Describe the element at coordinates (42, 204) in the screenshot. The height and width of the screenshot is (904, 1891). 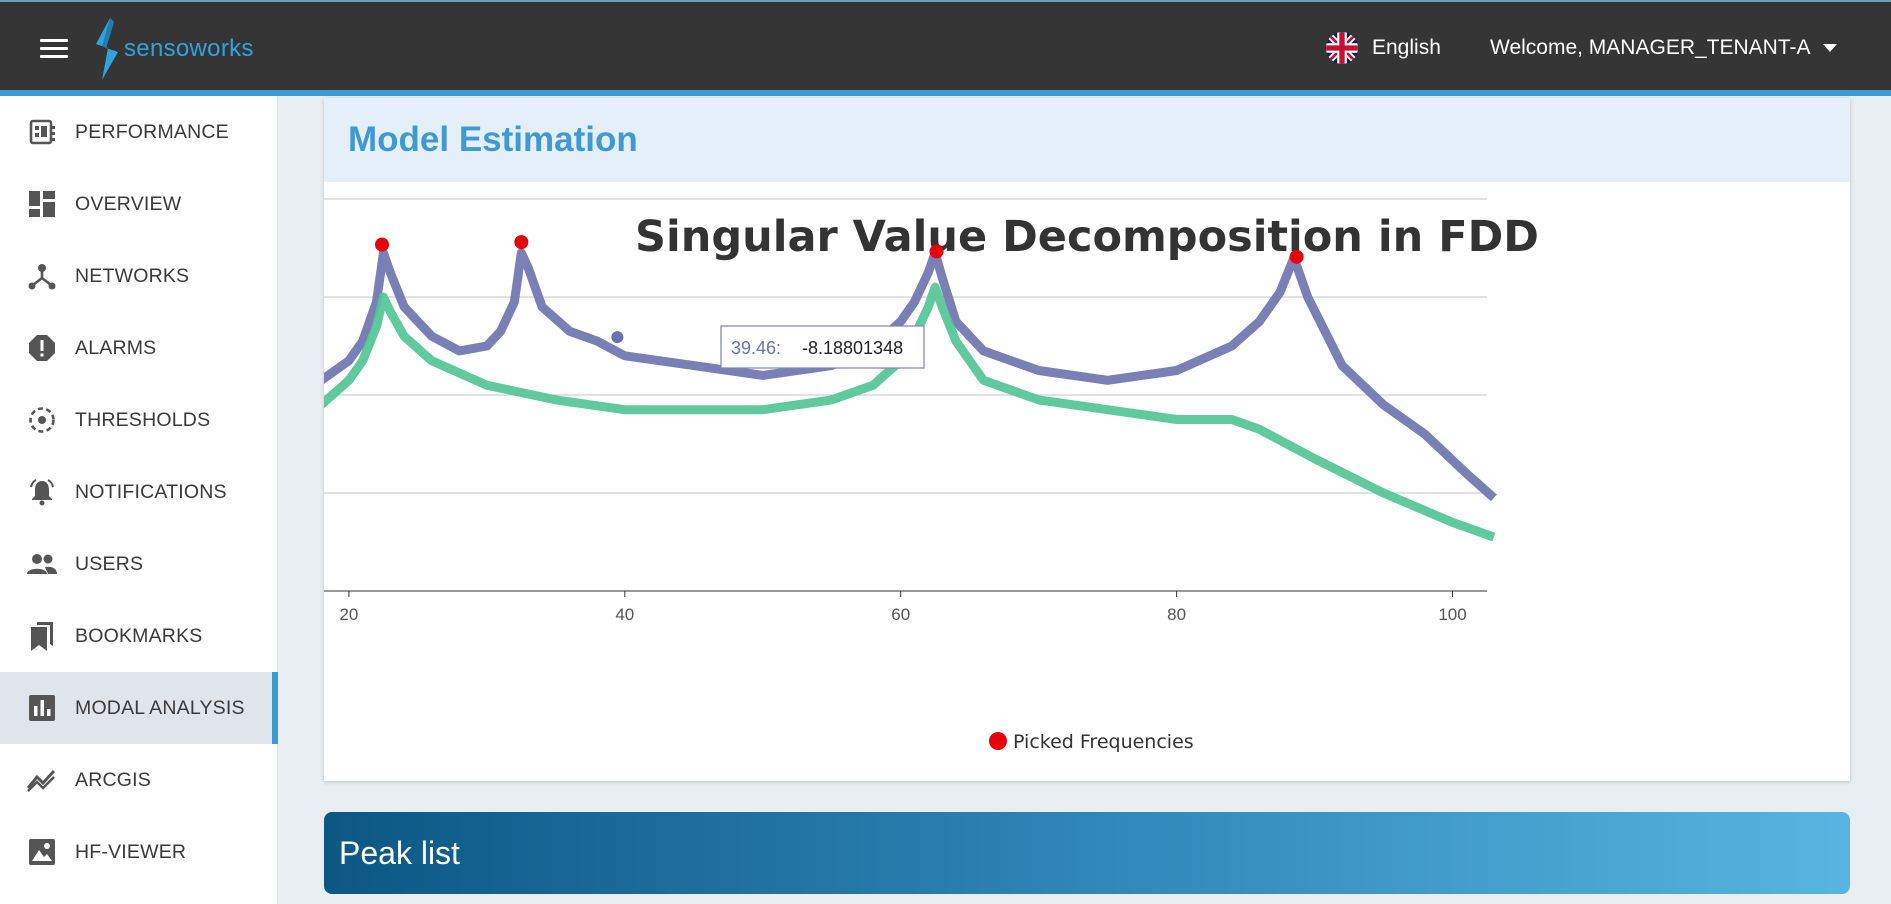
I see `dashboard-icon` at that location.